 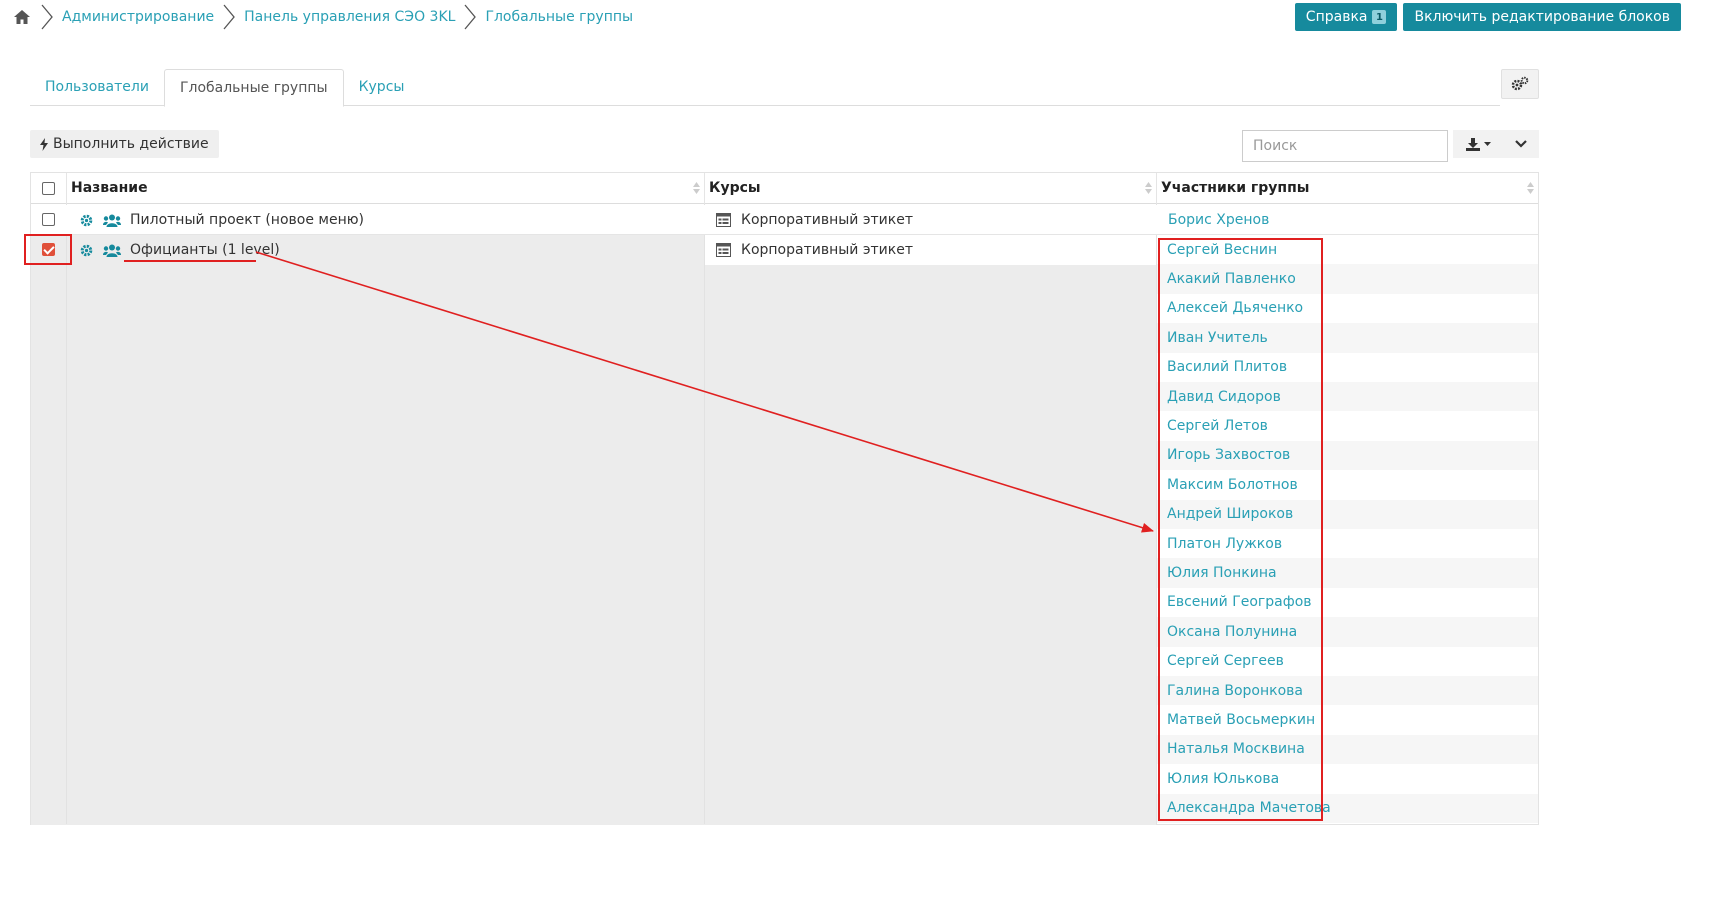 I want to click on search-input, so click(x=1345, y=146).